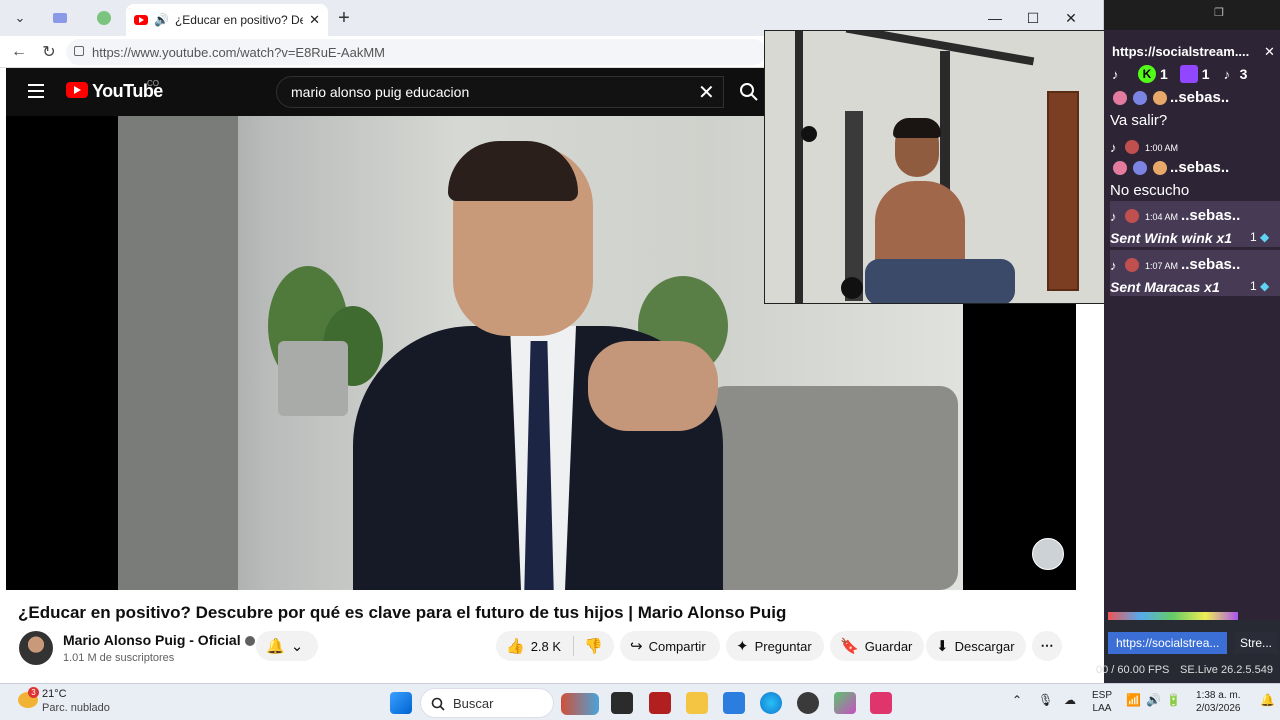  I want to click on chat-user-row: ♪ 1:07 AM ..sebas.., so click(1175, 264).